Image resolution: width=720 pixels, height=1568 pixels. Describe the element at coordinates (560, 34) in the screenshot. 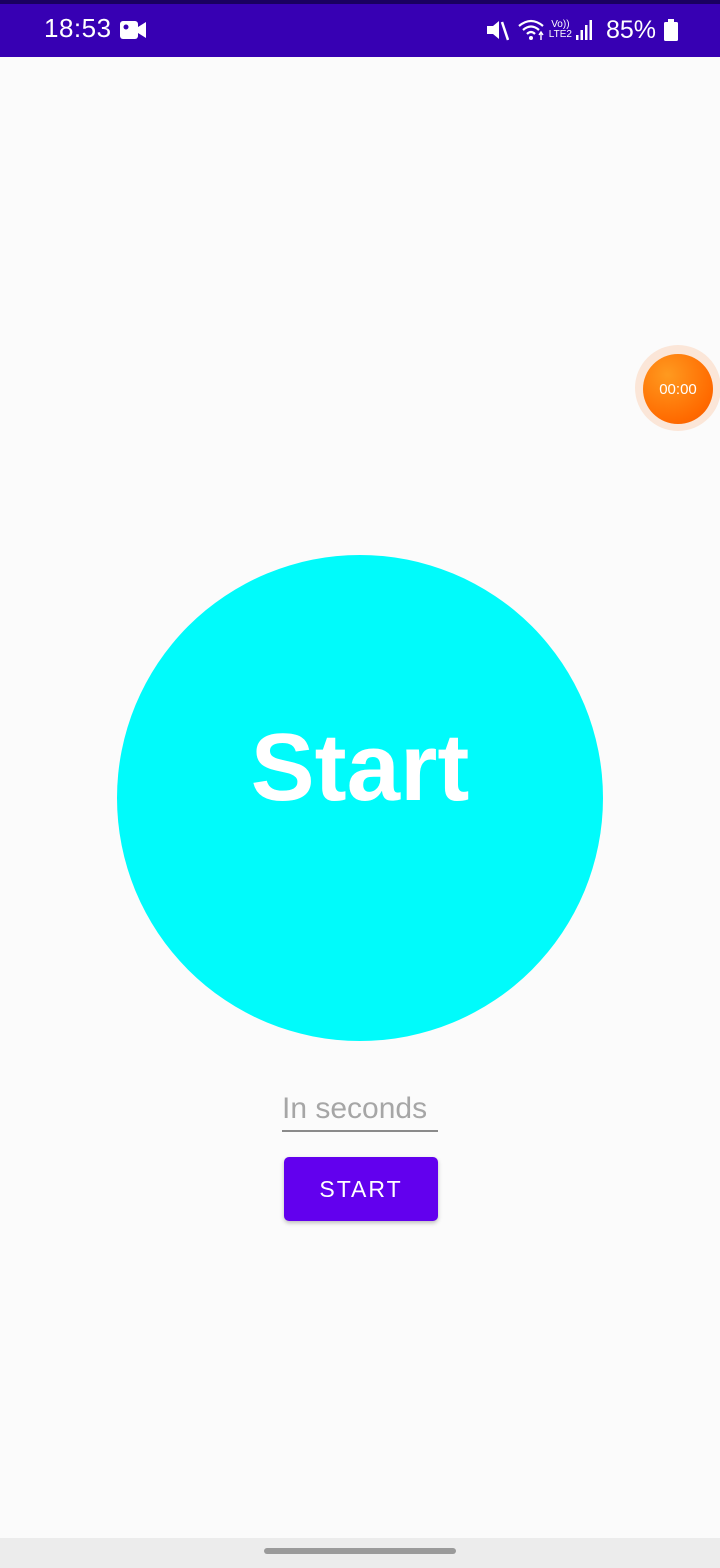

I see `volte-line-2: LTE2` at that location.